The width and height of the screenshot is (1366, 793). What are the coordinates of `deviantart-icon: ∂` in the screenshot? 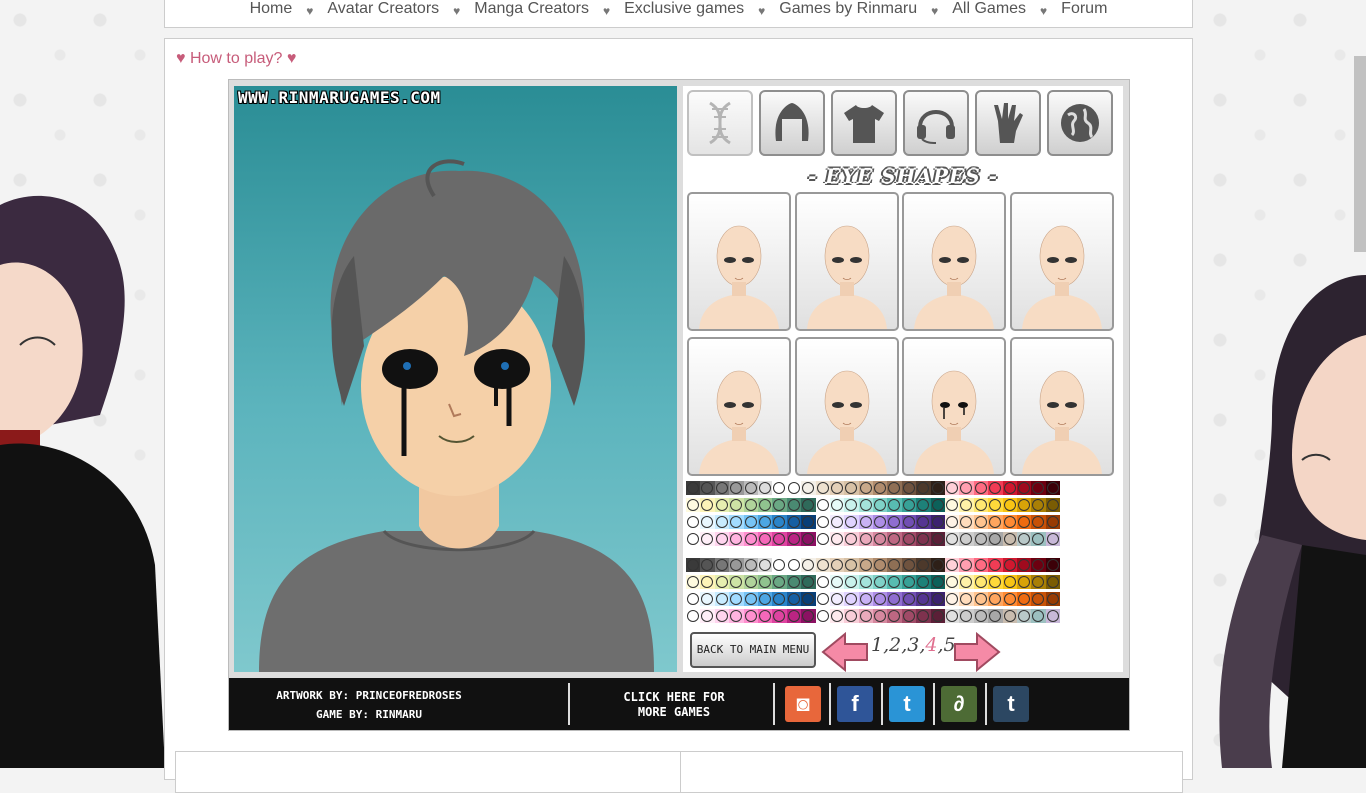 It's located at (959, 704).